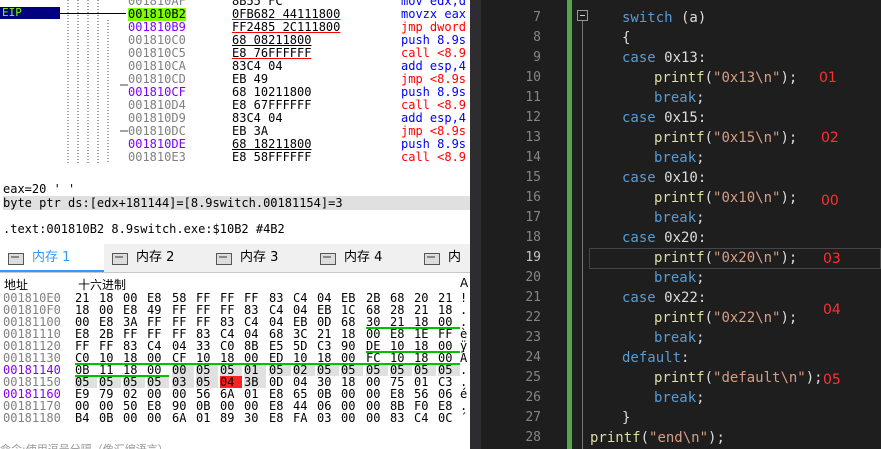 The height and width of the screenshot is (449, 881). I want to click on line-number: 18, so click(533, 237).